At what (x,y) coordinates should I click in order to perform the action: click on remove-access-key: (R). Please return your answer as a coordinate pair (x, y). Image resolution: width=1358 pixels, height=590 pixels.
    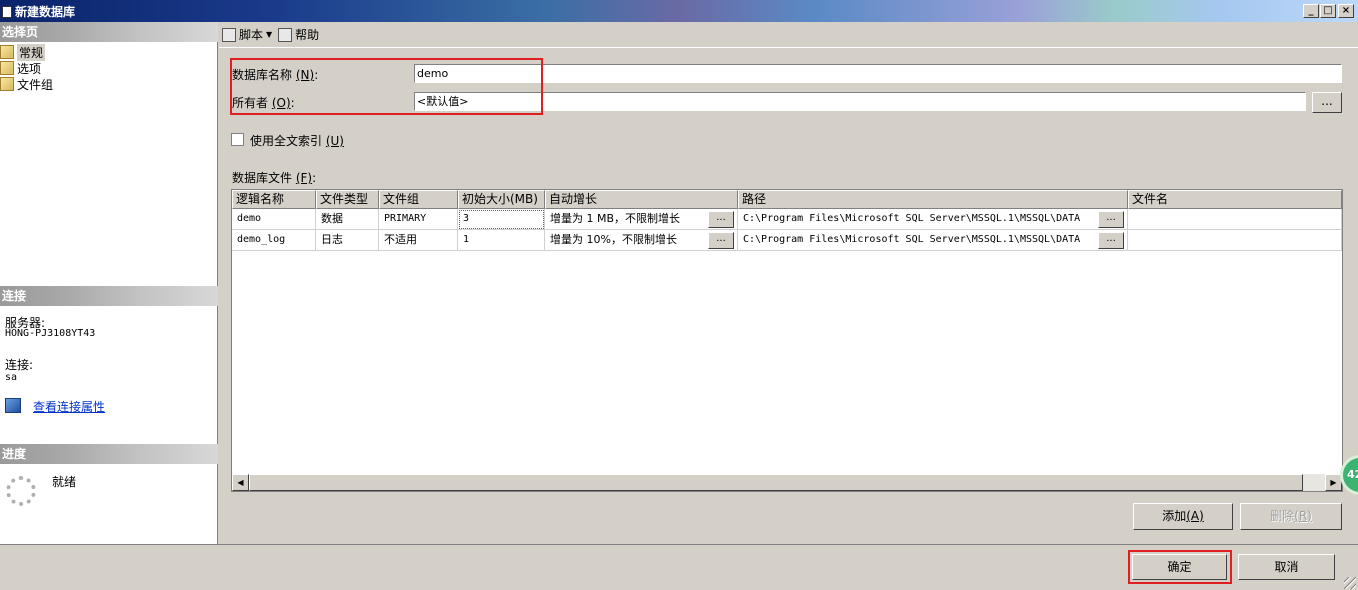
    Looking at the image, I should click on (1303, 516).